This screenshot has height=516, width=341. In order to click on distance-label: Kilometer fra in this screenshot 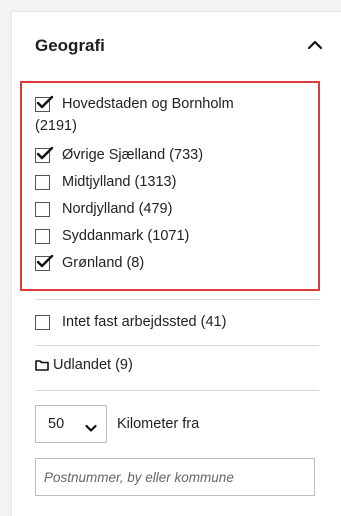, I will do `click(158, 424)`.